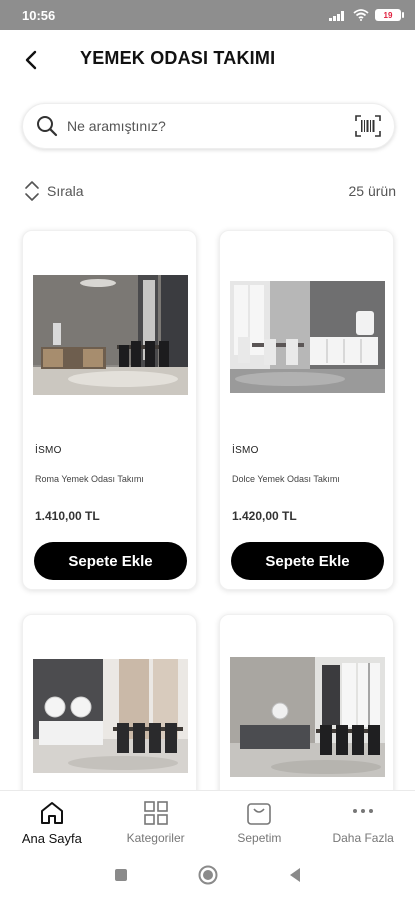 The height and width of the screenshot is (900, 415). Describe the element at coordinates (363, 820) in the screenshot. I see `nav-more: Daha Fazla` at that location.